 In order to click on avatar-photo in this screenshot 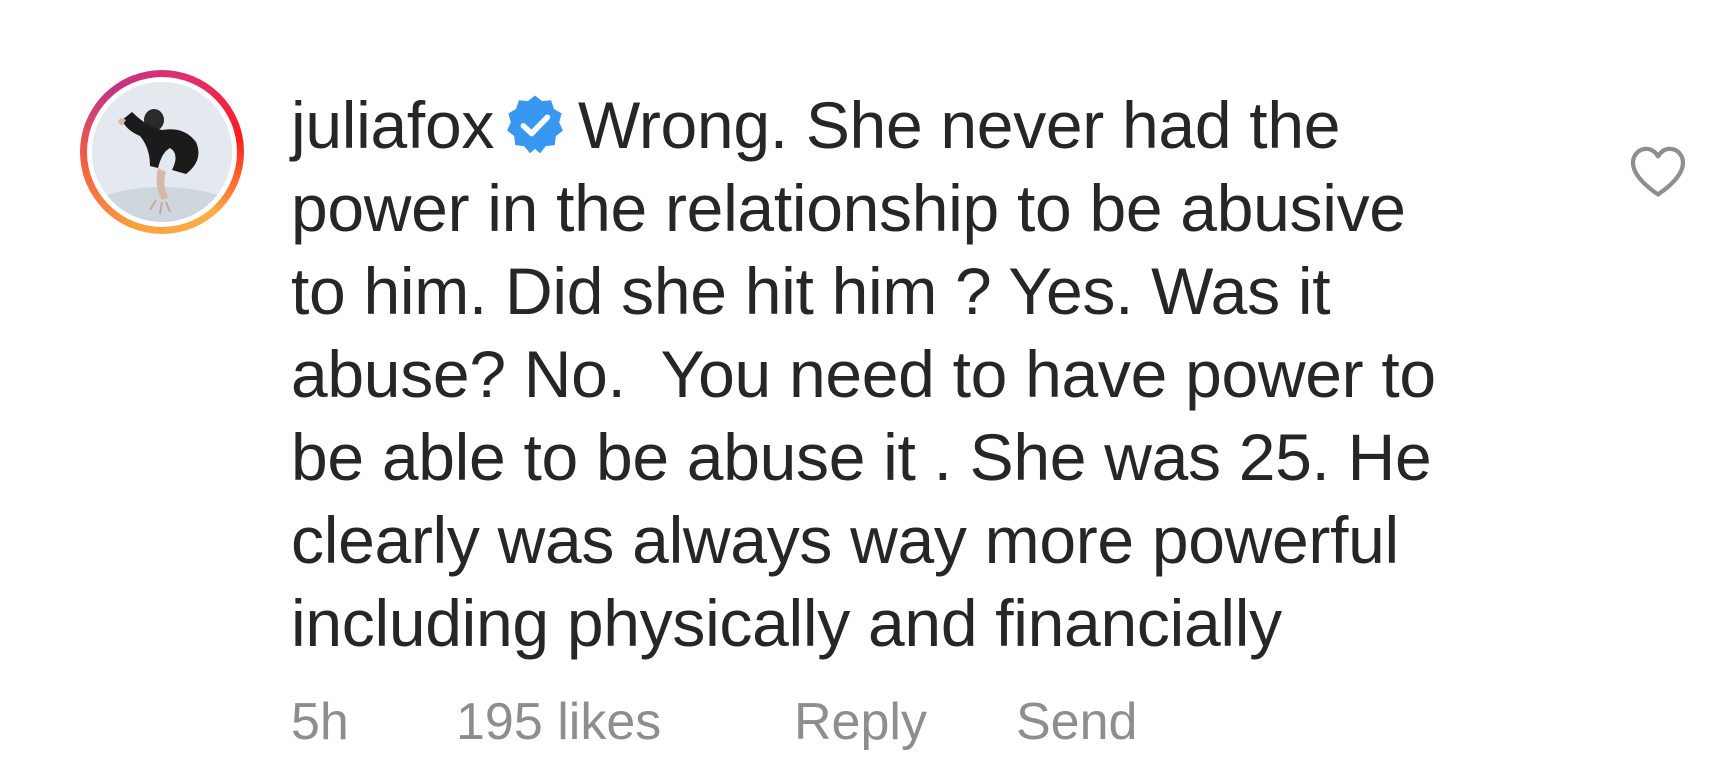, I will do `click(162, 152)`.